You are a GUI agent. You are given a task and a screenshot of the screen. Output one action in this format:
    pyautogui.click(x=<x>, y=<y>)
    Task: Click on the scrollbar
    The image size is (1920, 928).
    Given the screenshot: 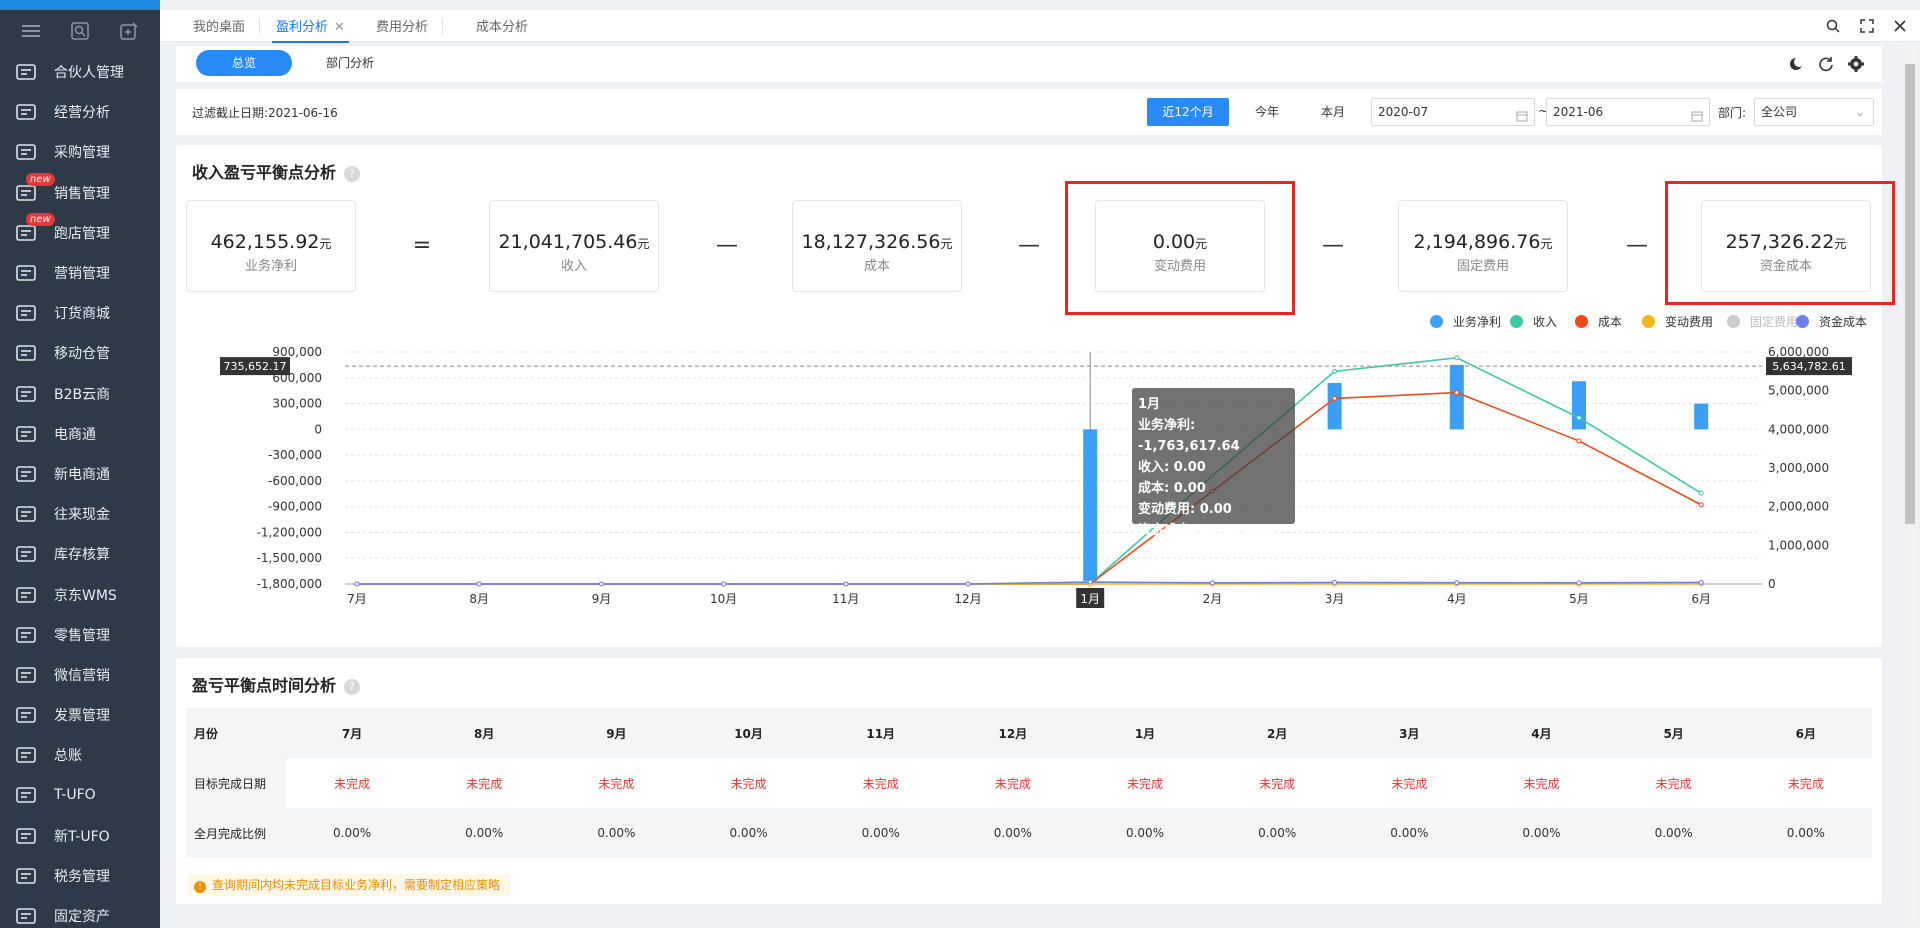 What is the action you would take?
    pyautogui.click(x=1910, y=486)
    